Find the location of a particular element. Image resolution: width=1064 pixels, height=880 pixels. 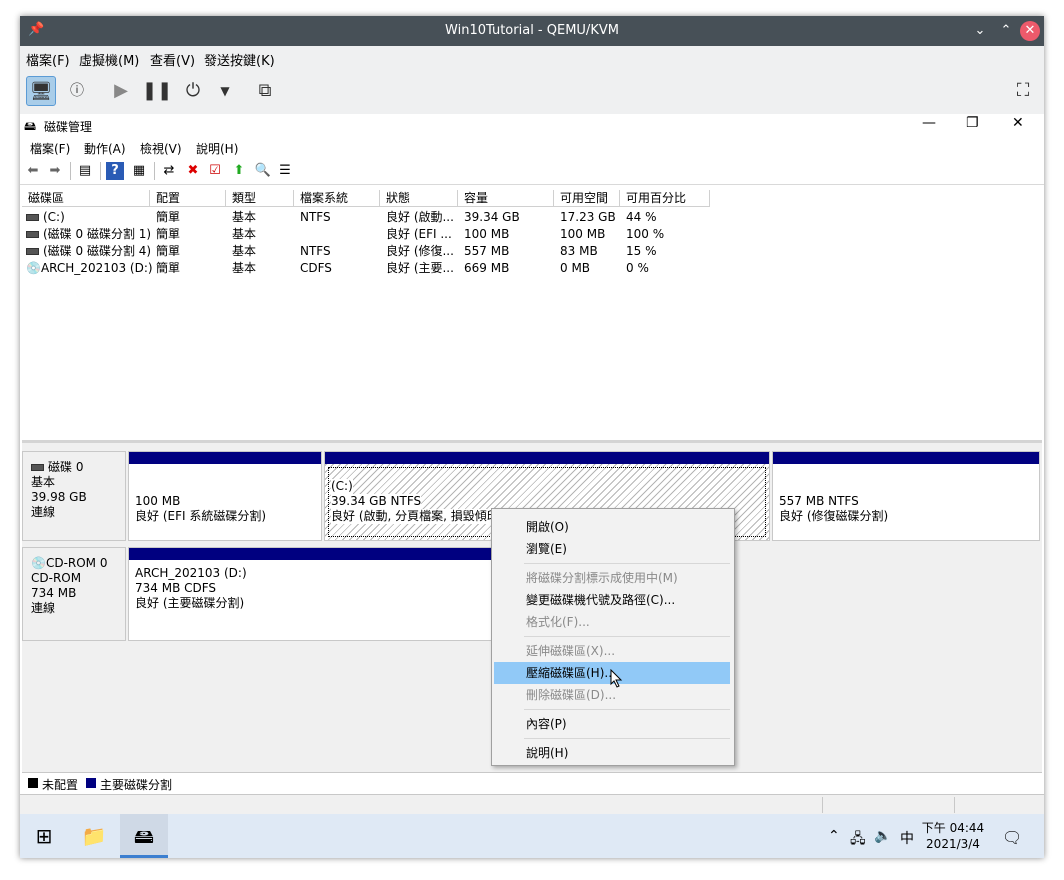

app-menu-action: 動作(A) is located at coordinates (105, 148).